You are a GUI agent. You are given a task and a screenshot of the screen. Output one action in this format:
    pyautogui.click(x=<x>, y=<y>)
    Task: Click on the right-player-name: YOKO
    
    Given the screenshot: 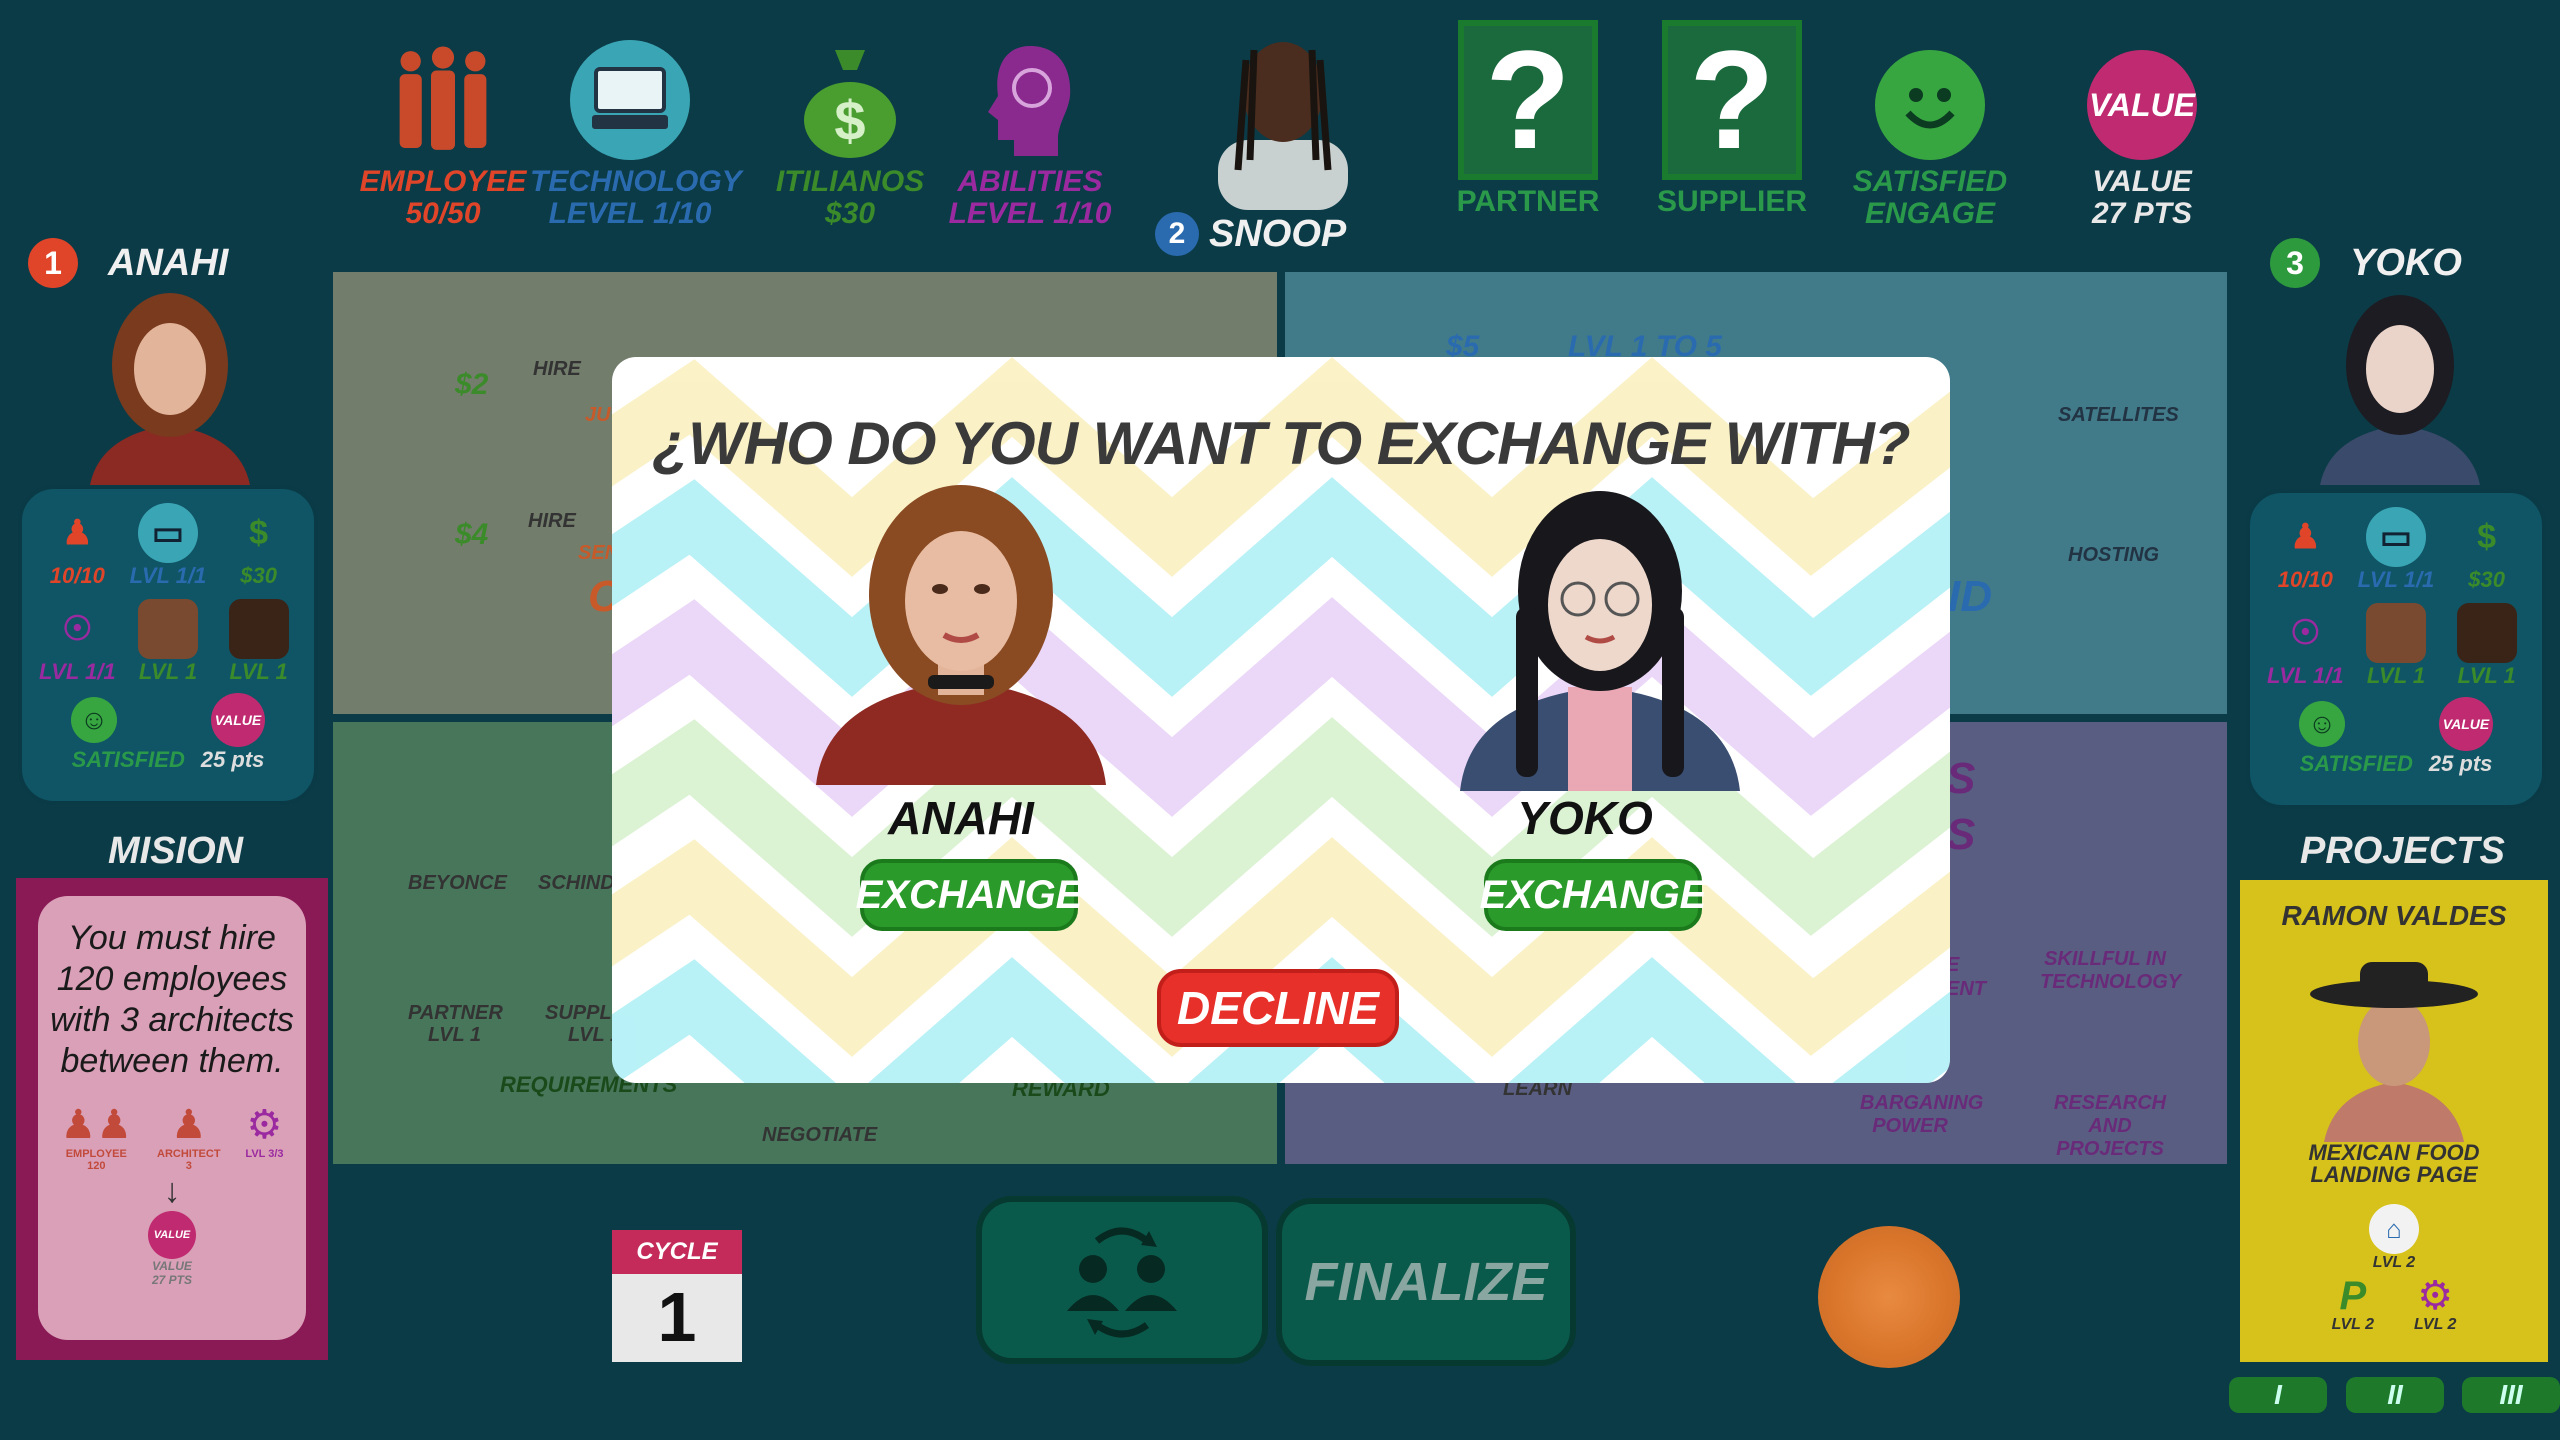 What is the action you would take?
    pyautogui.click(x=2406, y=262)
    